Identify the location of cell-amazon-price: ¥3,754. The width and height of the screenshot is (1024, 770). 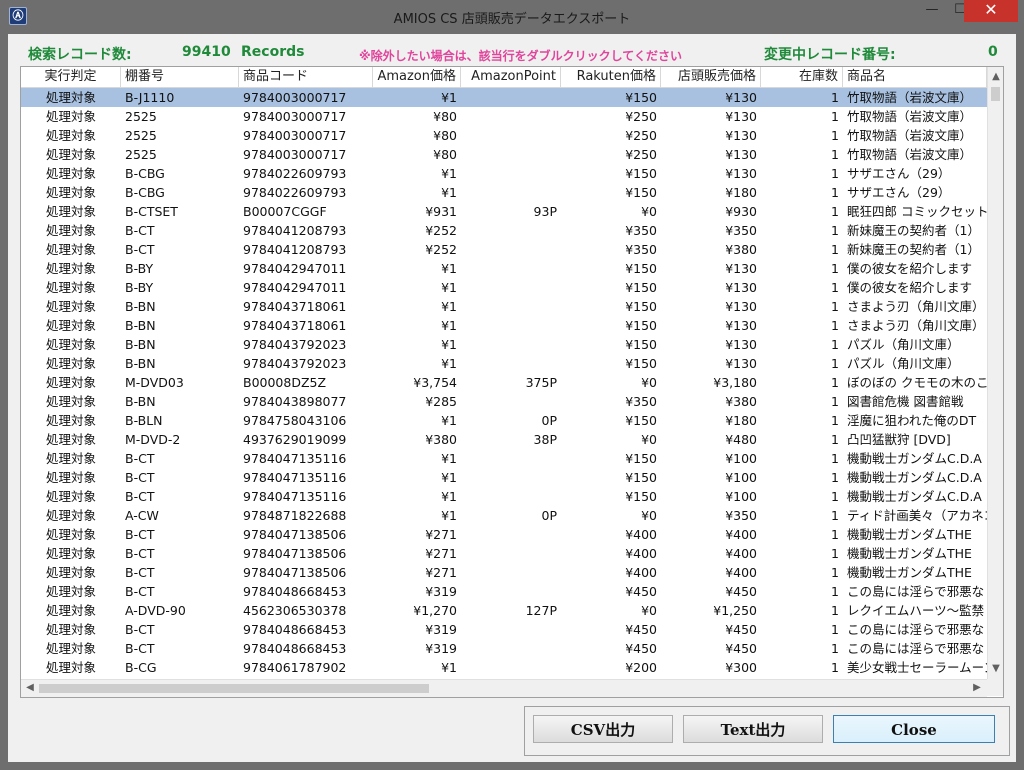
(435, 382).